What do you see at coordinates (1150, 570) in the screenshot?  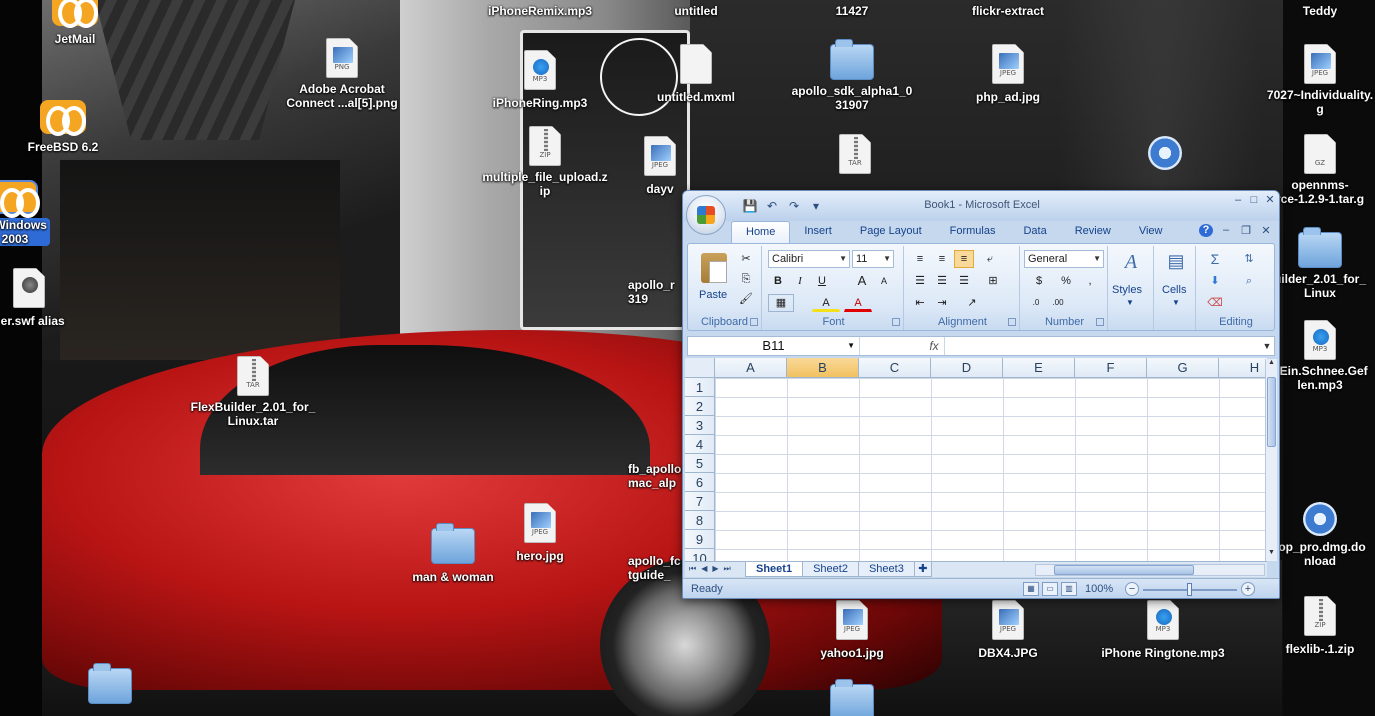 I see `horizontal-scrollbar` at bounding box center [1150, 570].